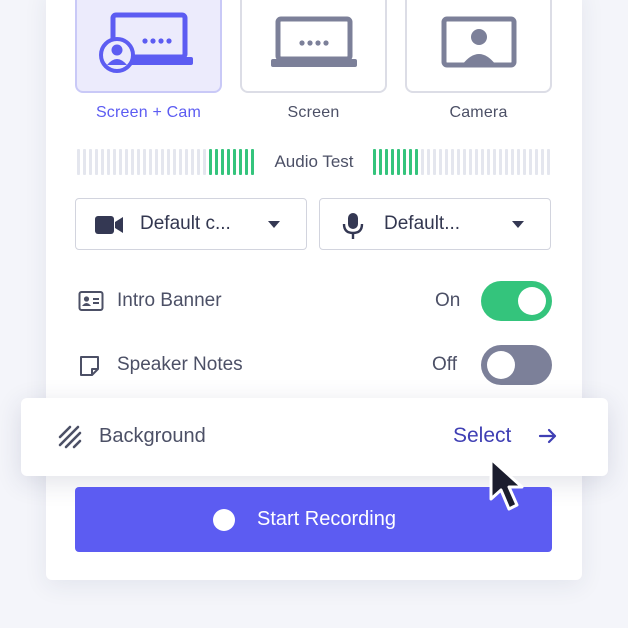 The image size is (628, 628). Describe the element at coordinates (448, 300) in the screenshot. I see `intro-banner-state: On` at that location.